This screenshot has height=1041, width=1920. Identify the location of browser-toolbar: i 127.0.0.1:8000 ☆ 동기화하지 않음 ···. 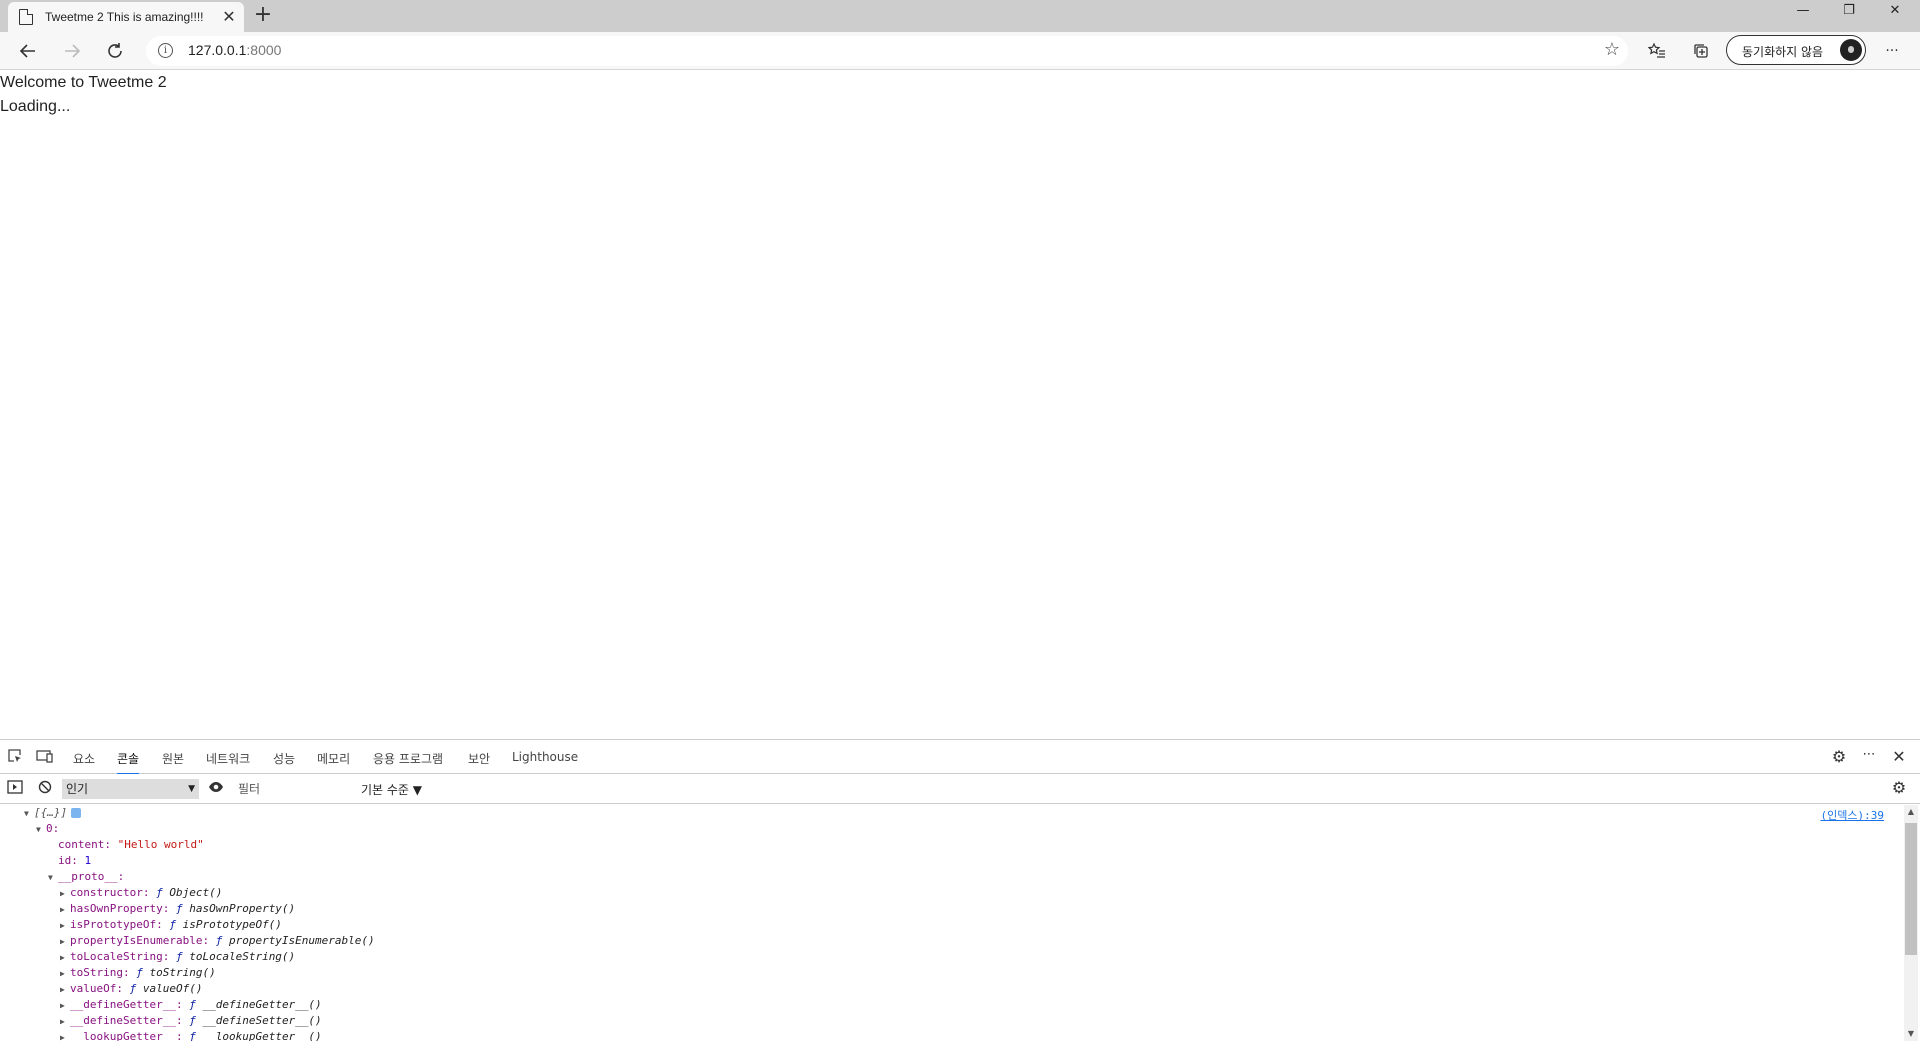
(960, 51).